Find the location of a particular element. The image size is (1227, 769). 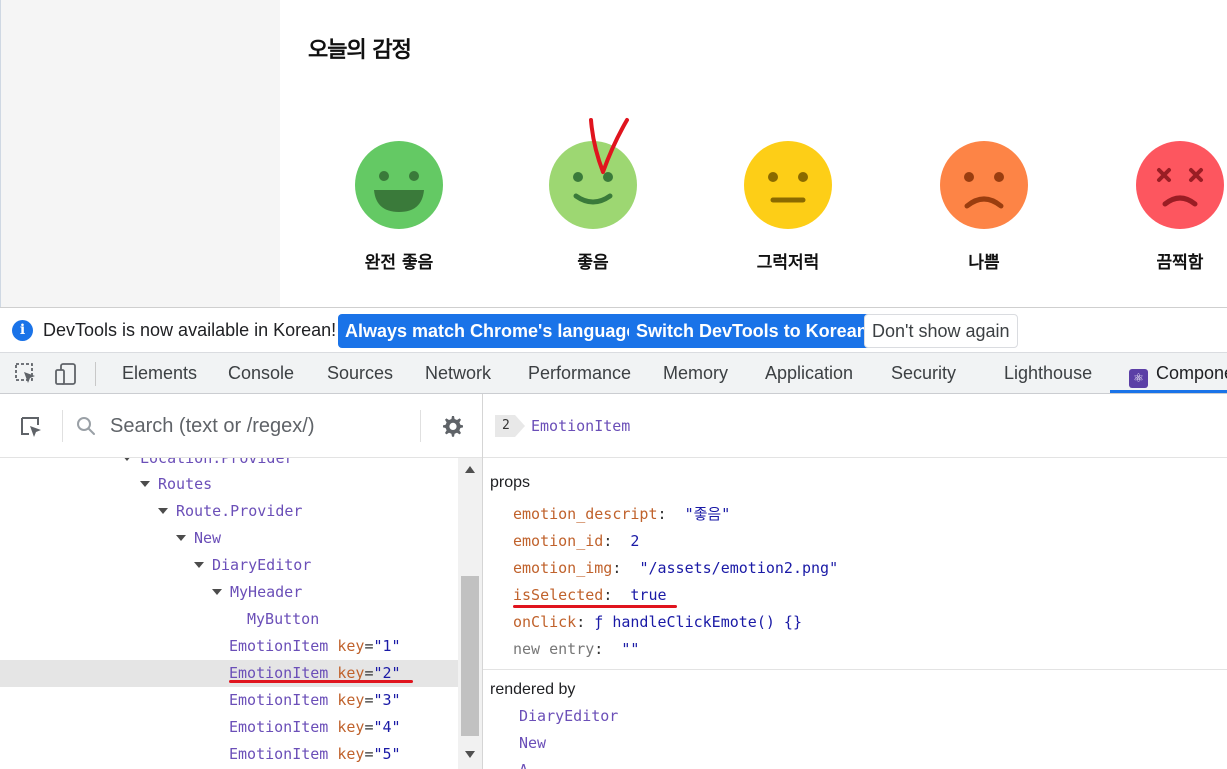

tree-node: Location.Provider is located at coordinates (229, 465).